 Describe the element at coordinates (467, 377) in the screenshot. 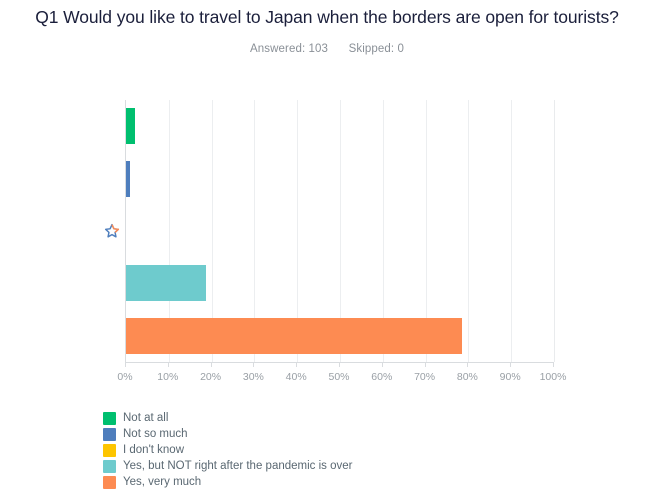

I see `x-axis-tick-label: 80%` at that location.